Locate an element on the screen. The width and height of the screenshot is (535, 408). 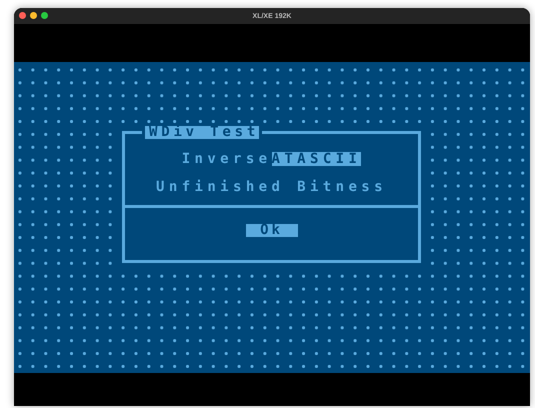
ok-button: Ok is located at coordinates (272, 230).